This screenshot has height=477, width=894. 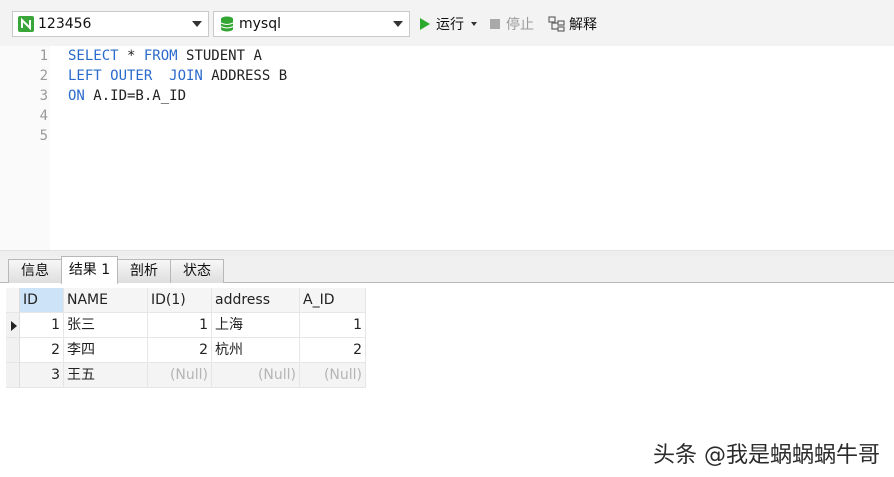 I want to click on database-icon, so click(x=227, y=24).